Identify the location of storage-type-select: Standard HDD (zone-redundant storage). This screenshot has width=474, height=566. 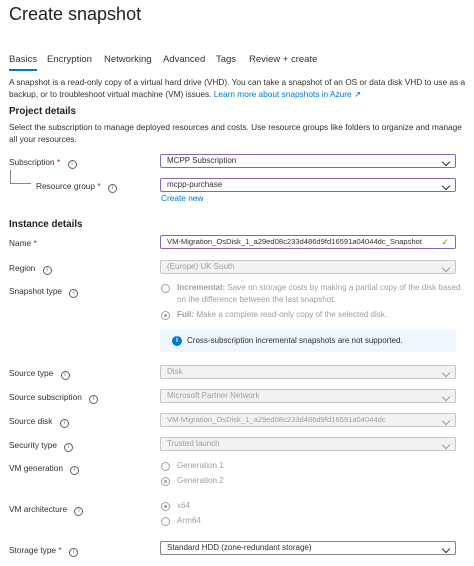
(308, 548).